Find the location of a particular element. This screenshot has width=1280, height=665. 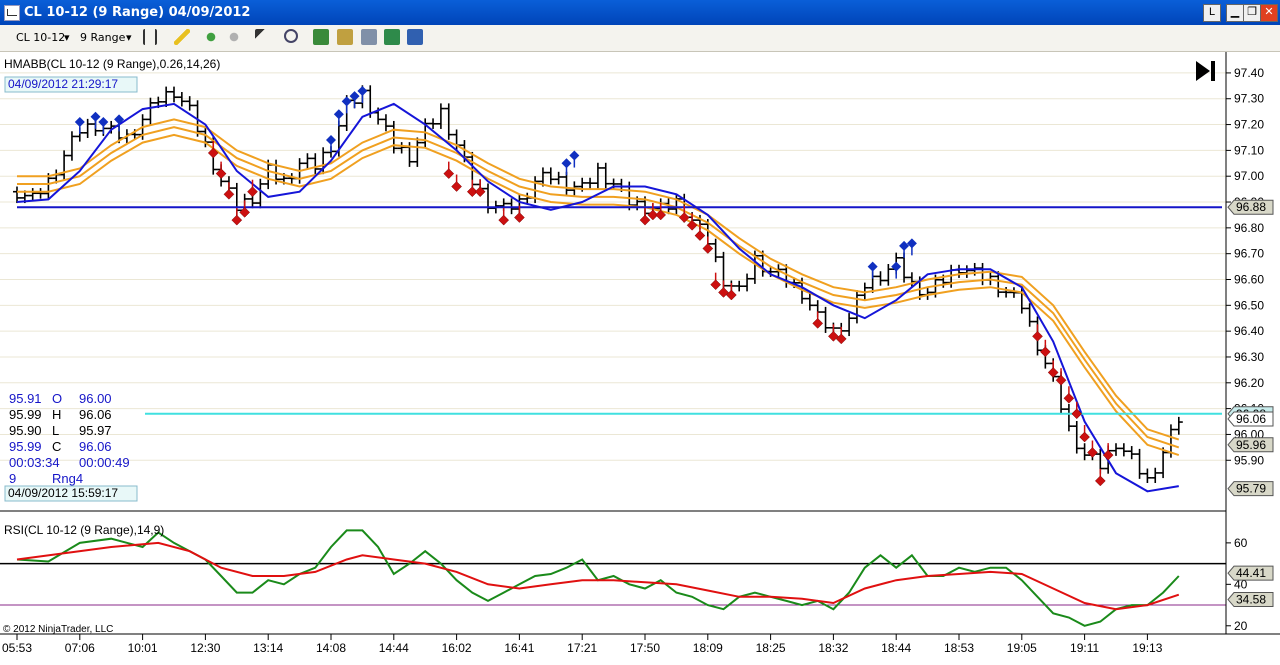

time-tick-label: 18:09 is located at coordinates (708, 648).